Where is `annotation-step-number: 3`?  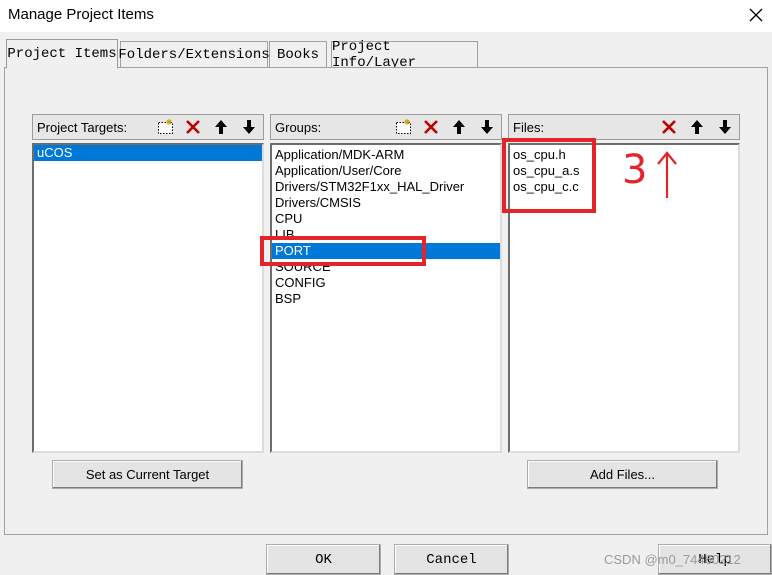 annotation-step-number: 3 is located at coordinates (635, 170).